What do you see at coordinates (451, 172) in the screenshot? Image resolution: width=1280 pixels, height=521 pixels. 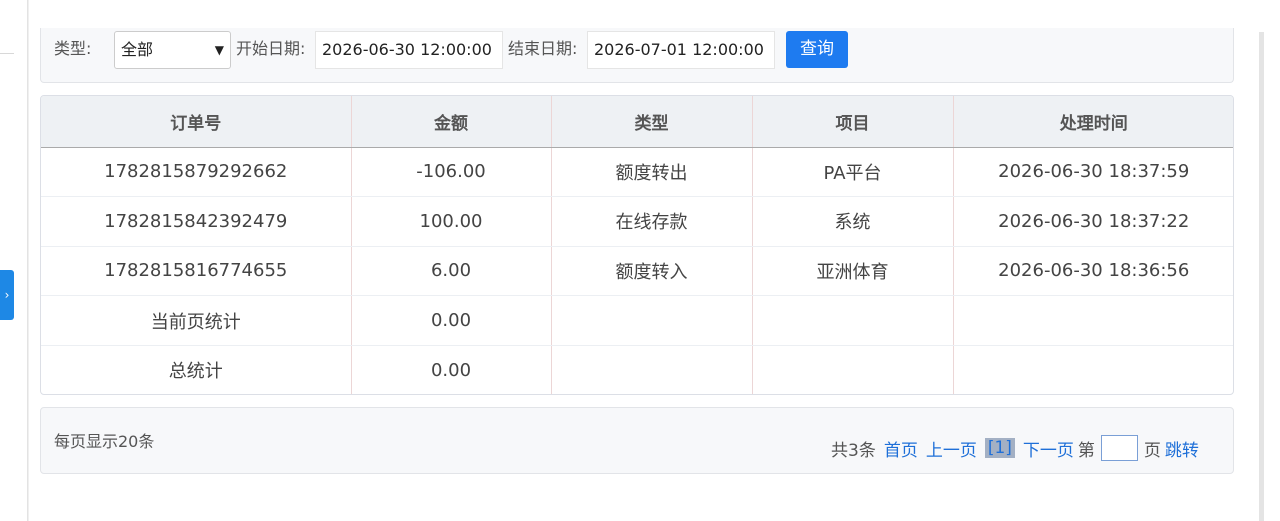 I see `amount-cell: -106.00` at bounding box center [451, 172].